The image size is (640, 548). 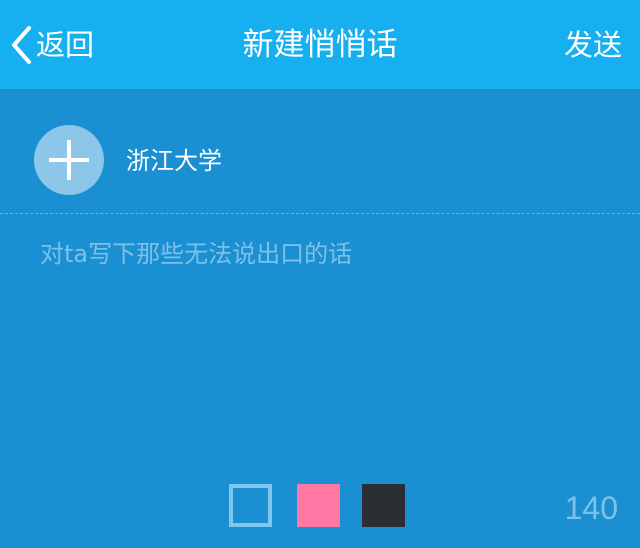 I want to click on add-recipient-button, so click(x=69, y=160).